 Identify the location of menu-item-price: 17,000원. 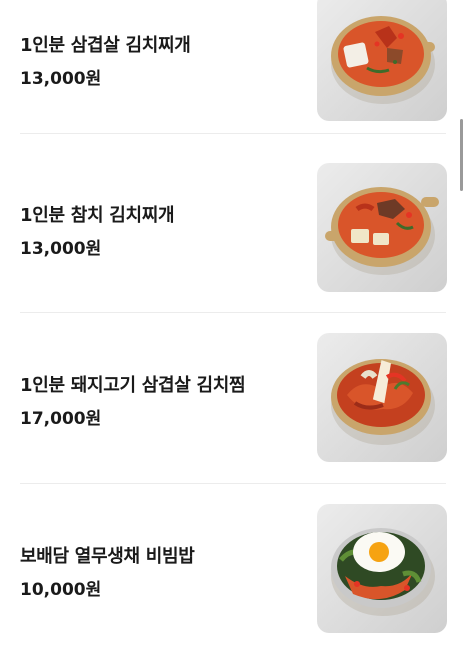
(61, 419).